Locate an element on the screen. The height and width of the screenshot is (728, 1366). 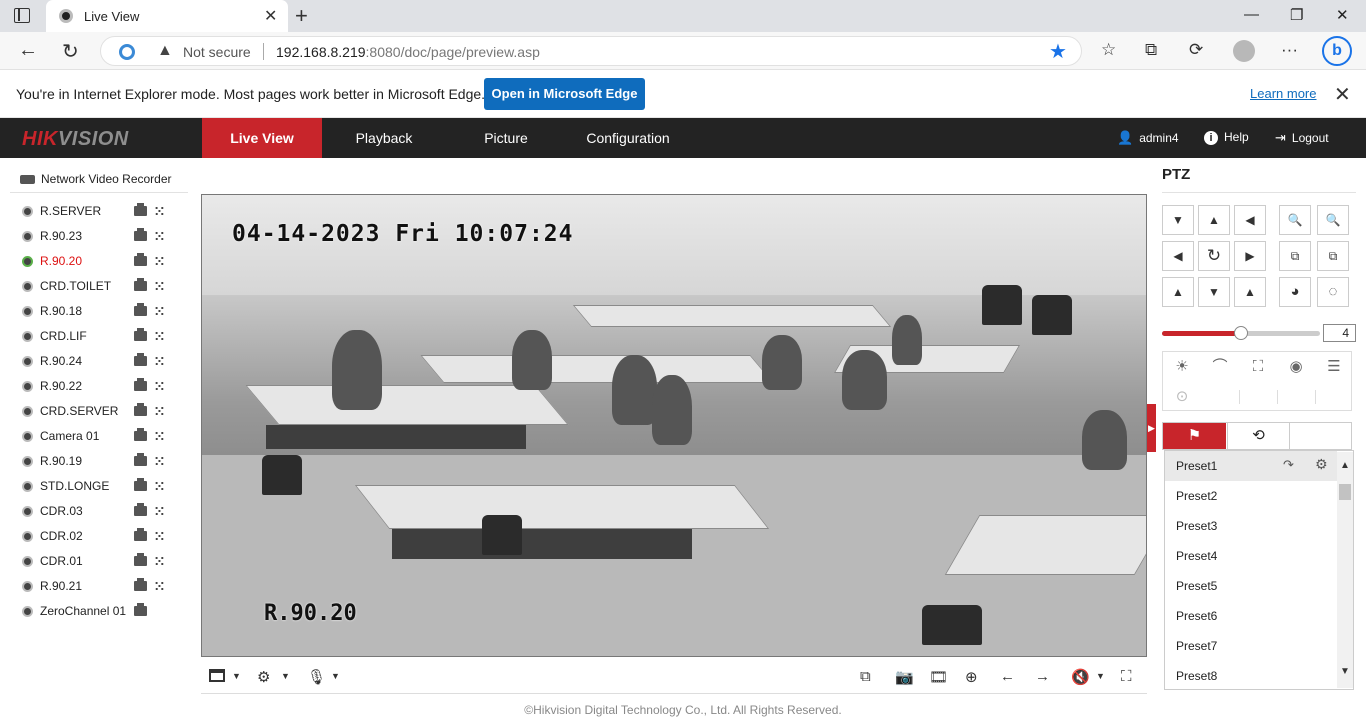
volume-dropdown-icon: ▼ is located at coordinates (1100, 676).